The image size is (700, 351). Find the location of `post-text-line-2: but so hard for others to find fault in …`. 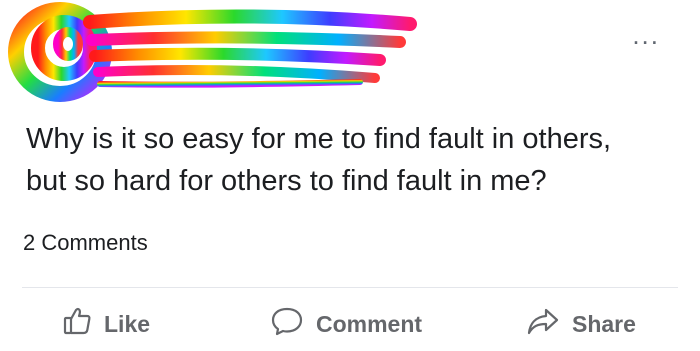

post-text-line-2: but so hard for others to find fault in … is located at coordinates (286, 181).